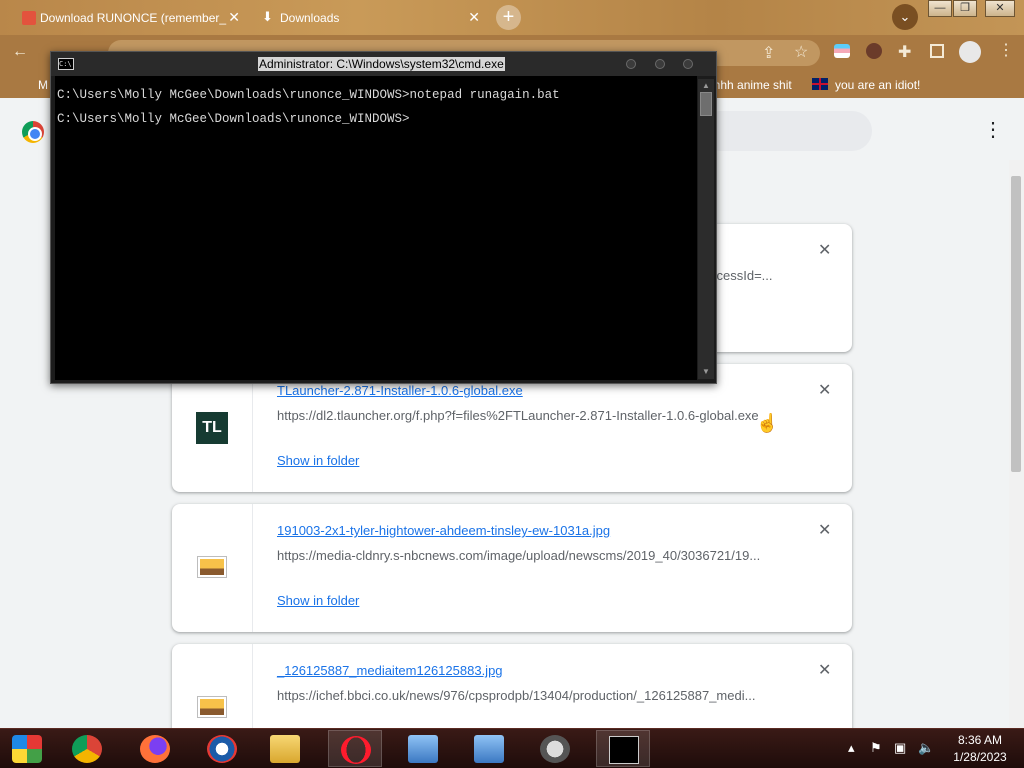 The width and height of the screenshot is (1024, 768). I want to click on file-explorer-icon, so click(285, 749).